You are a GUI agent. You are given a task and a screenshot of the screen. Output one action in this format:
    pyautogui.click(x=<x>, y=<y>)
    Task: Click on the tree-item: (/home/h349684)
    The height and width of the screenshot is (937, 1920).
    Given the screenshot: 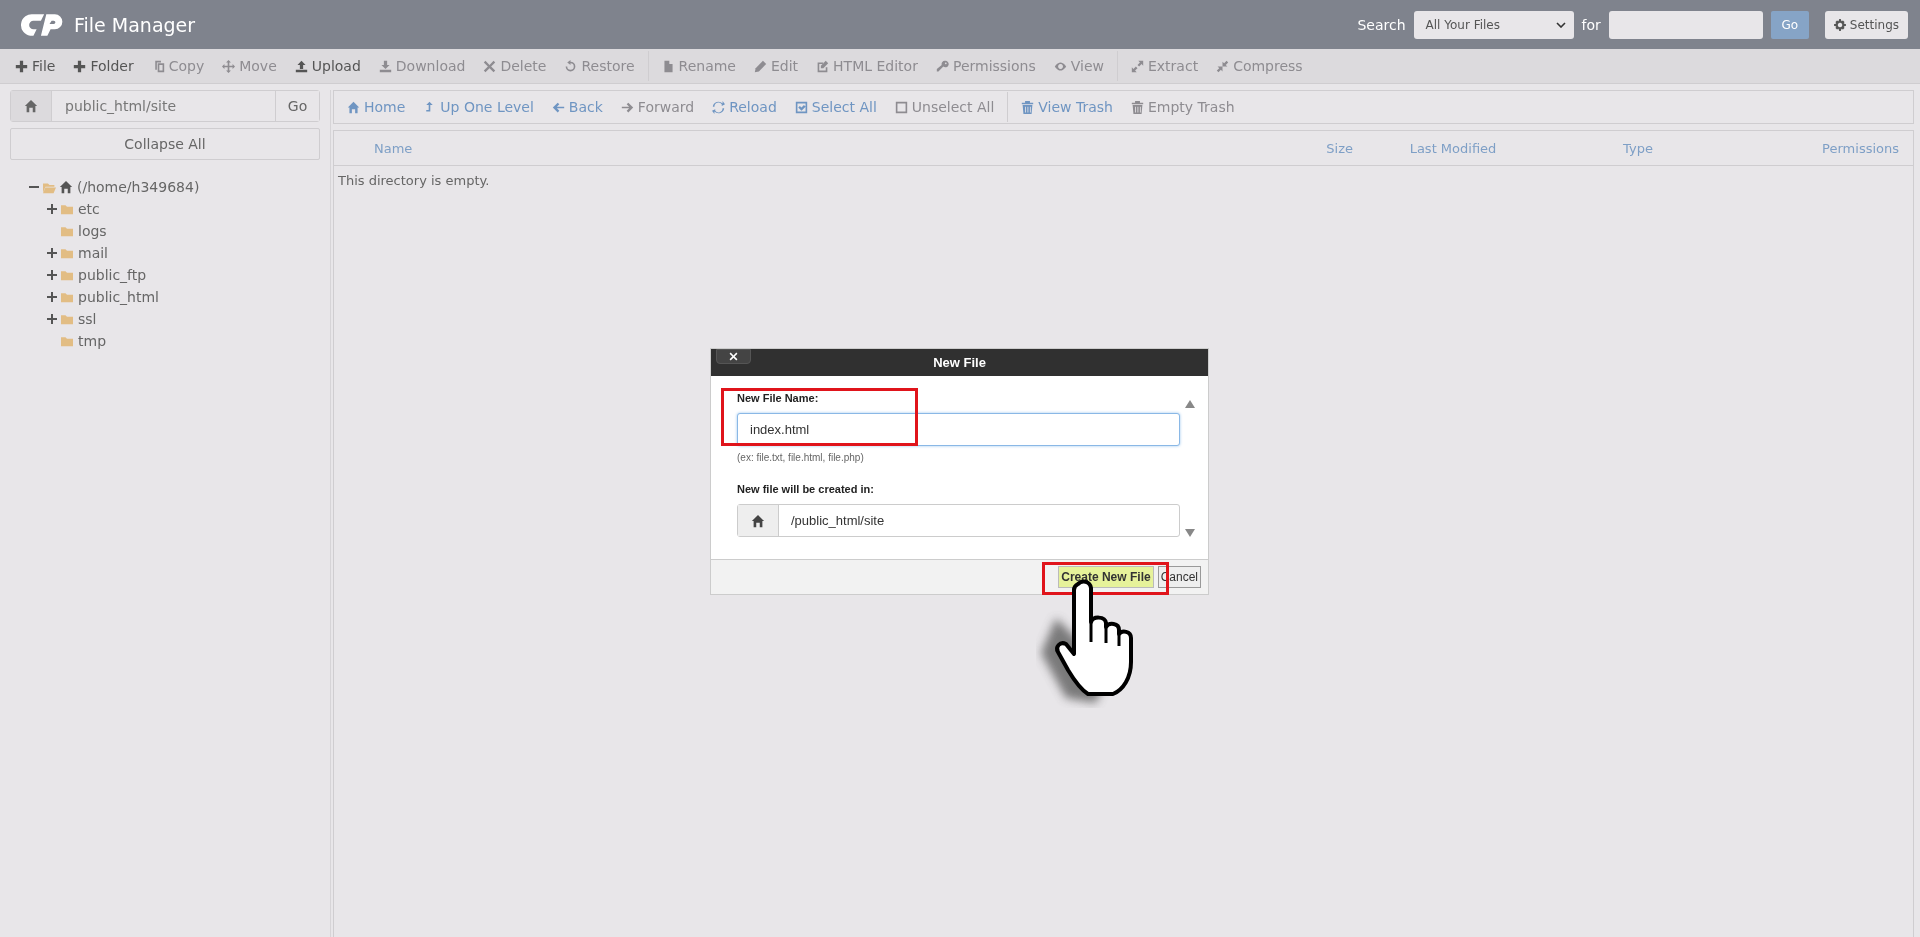 What is the action you would take?
    pyautogui.click(x=137, y=187)
    